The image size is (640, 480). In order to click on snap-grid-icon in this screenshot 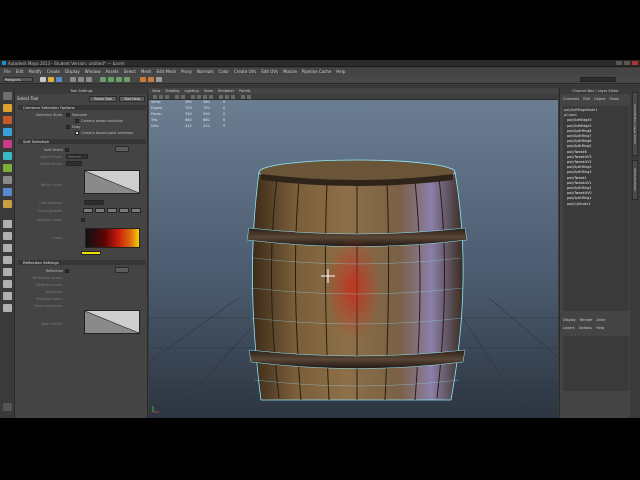, I will do `click(103, 79)`.